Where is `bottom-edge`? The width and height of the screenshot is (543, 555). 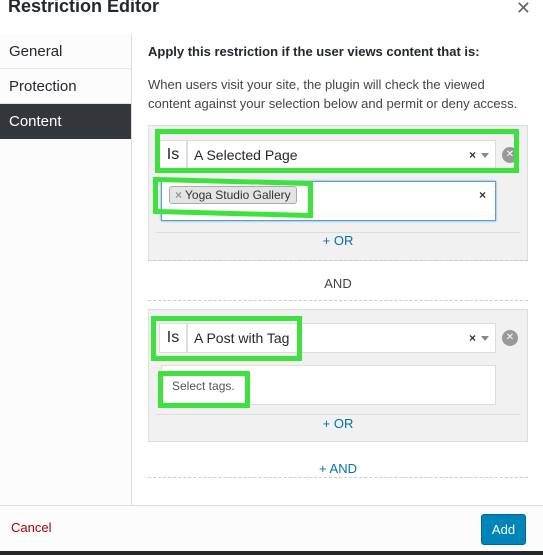 bottom-edge is located at coordinates (271, 553).